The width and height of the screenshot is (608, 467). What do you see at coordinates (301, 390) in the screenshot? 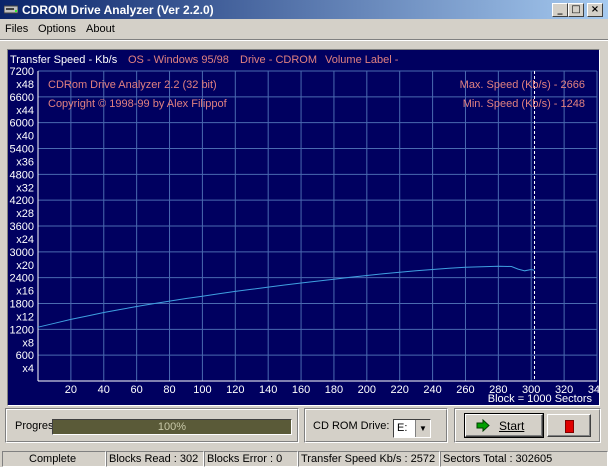
I see `x-tick-label: 160` at bounding box center [301, 390].